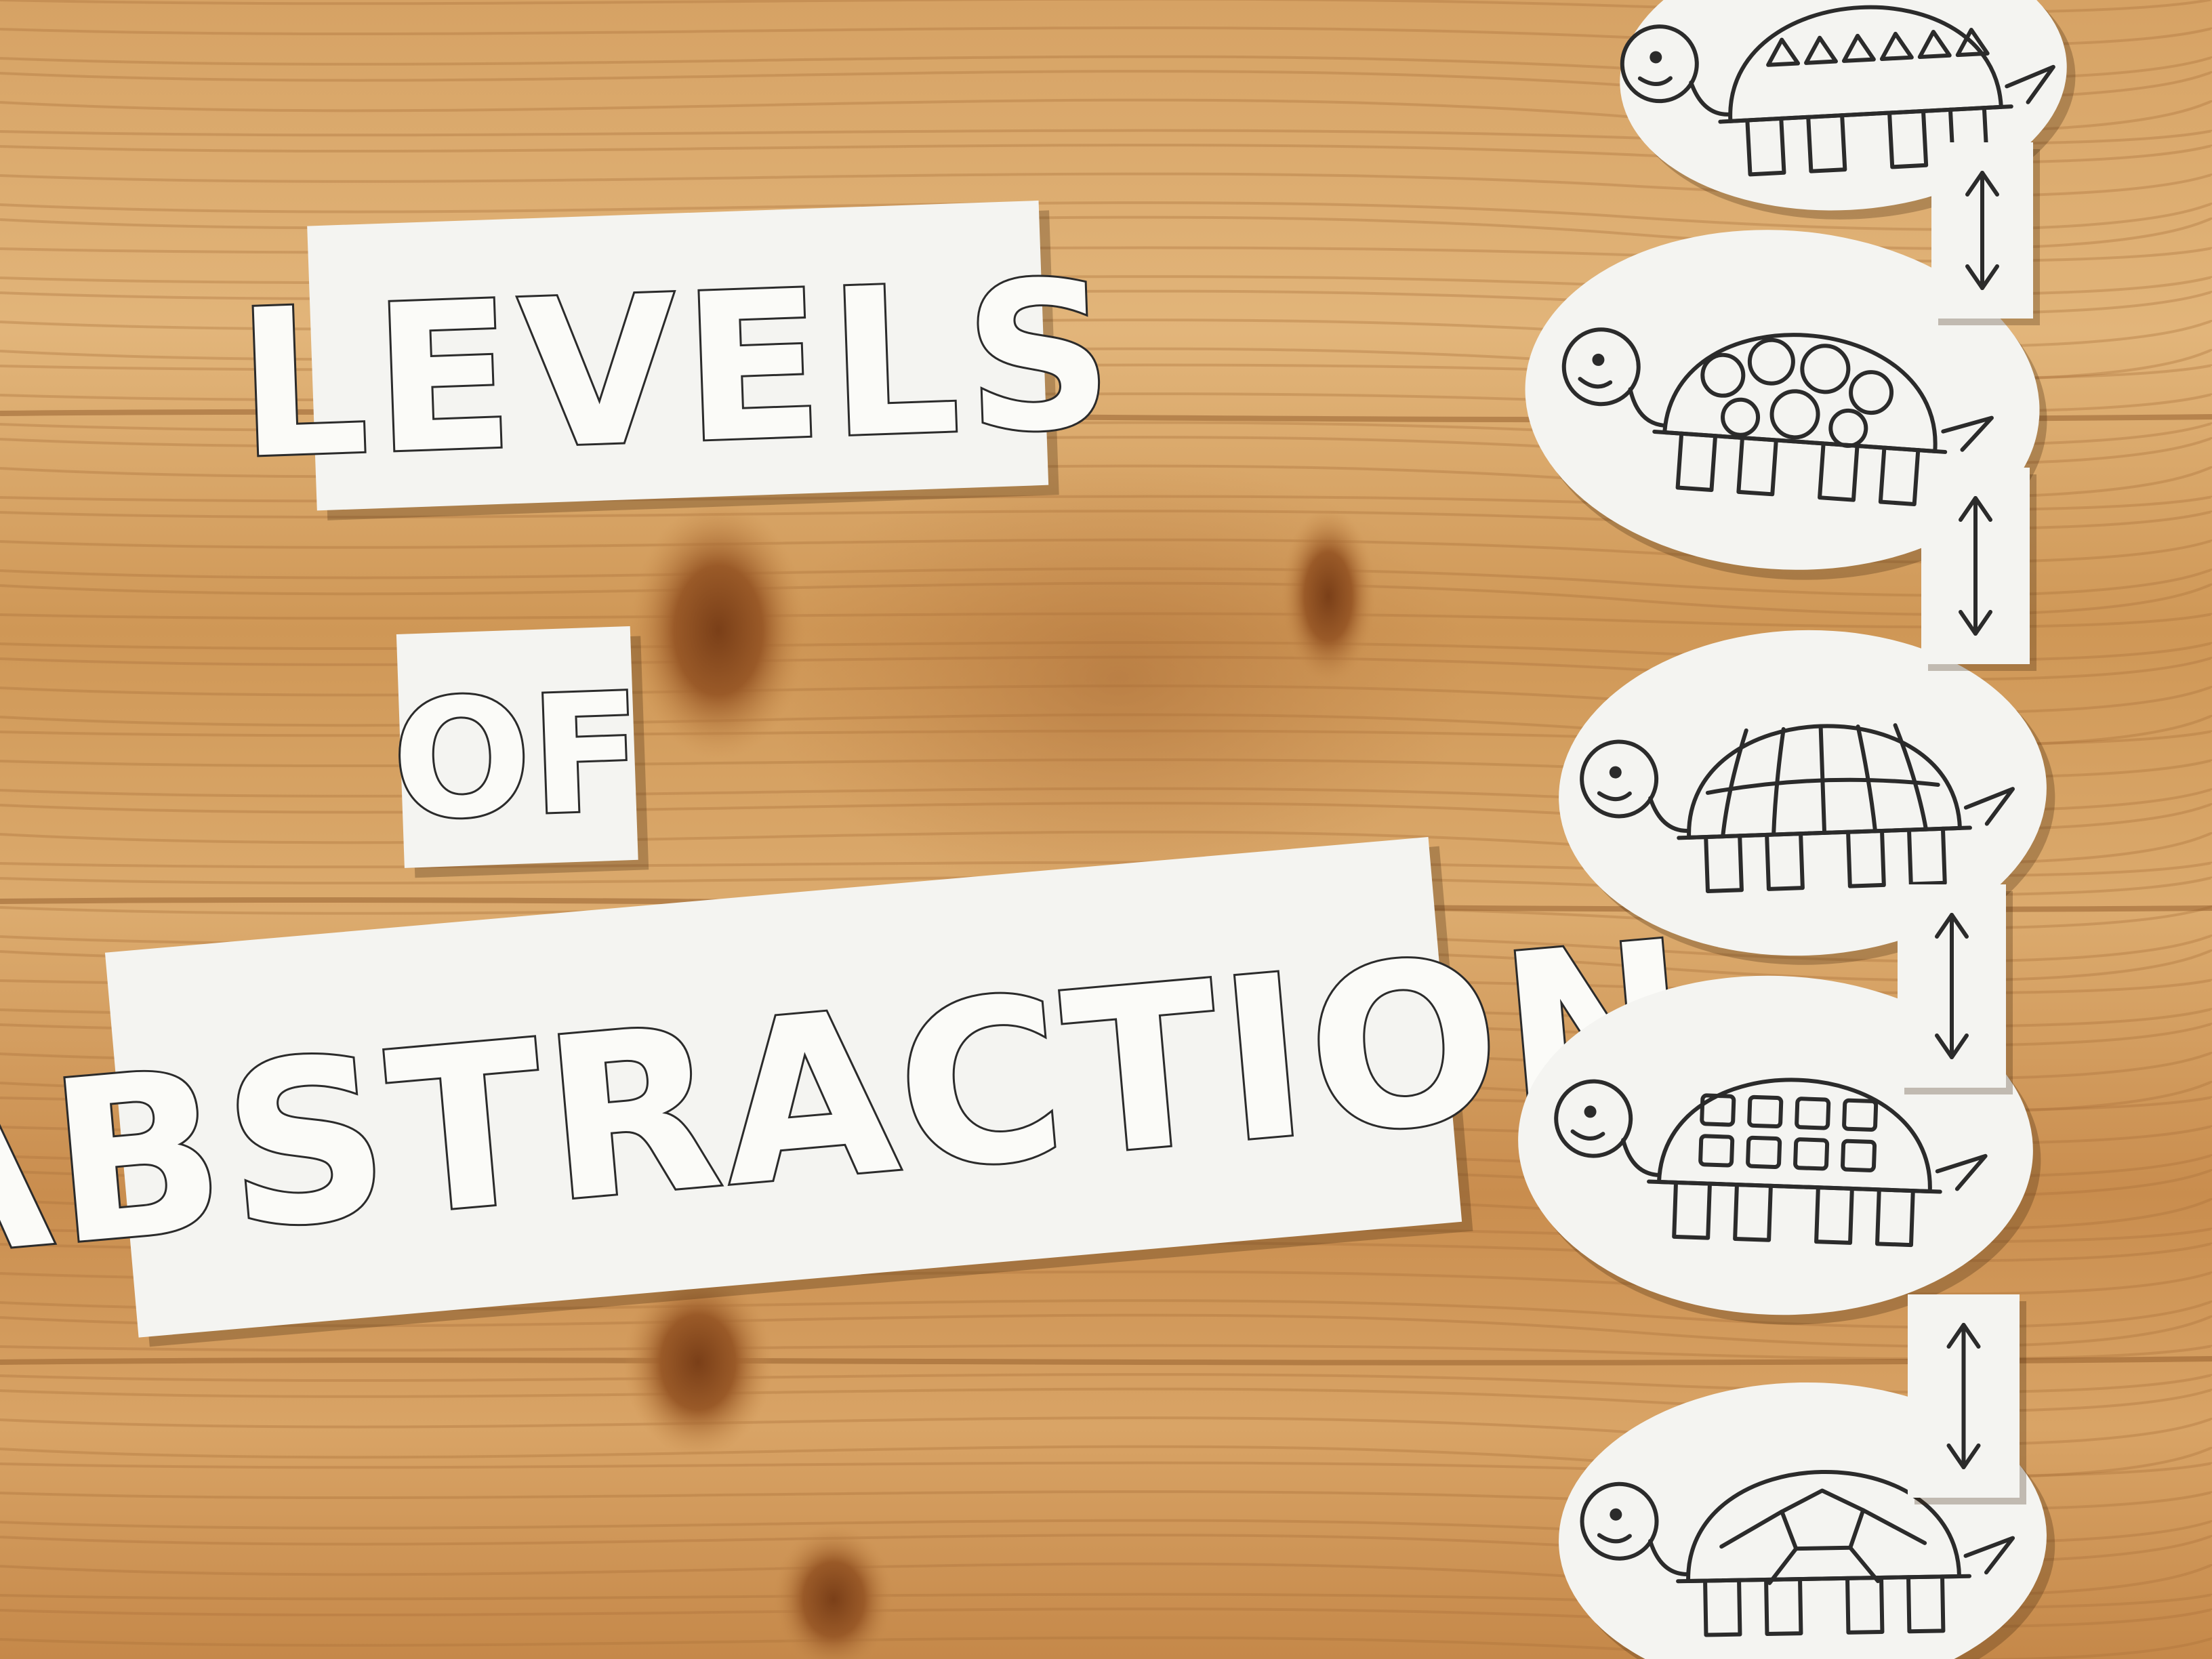 Image resolution: width=2212 pixels, height=1659 pixels. What do you see at coordinates (1119, 677) in the screenshot?
I see `water-stain` at bounding box center [1119, 677].